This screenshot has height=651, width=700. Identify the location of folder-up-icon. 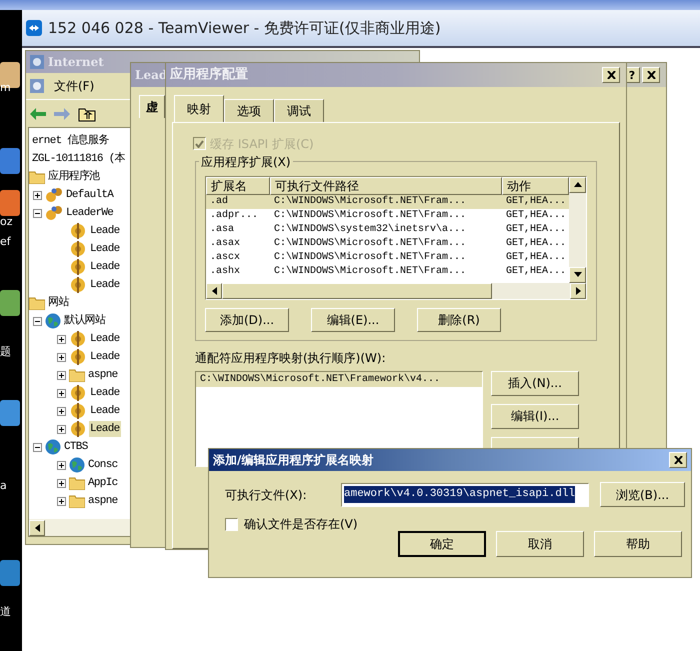
(87, 114).